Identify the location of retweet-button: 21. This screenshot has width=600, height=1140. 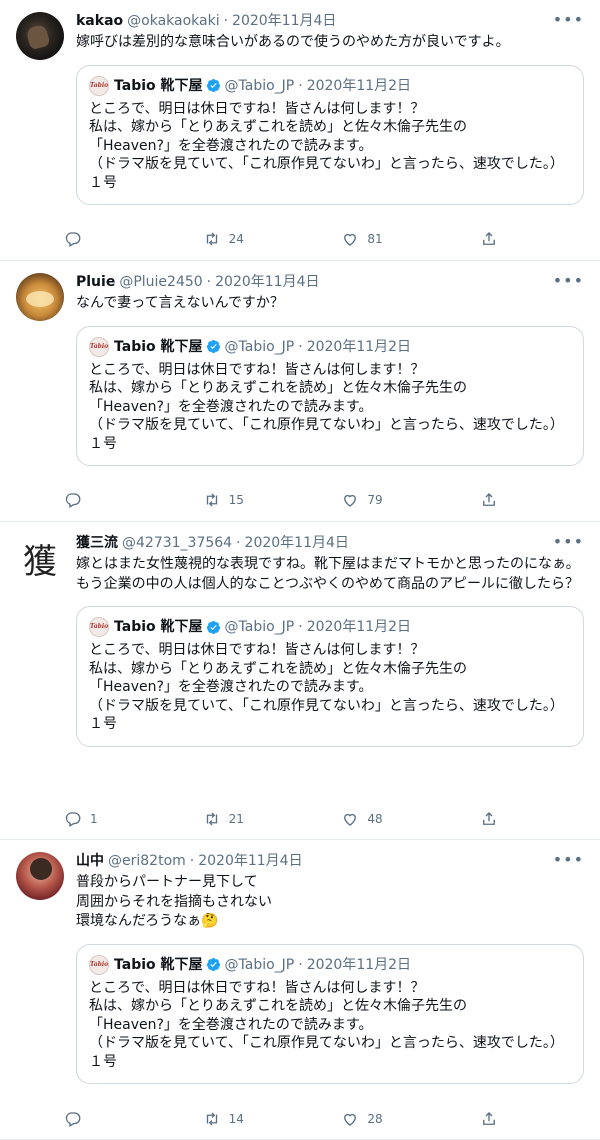
(258, 819).